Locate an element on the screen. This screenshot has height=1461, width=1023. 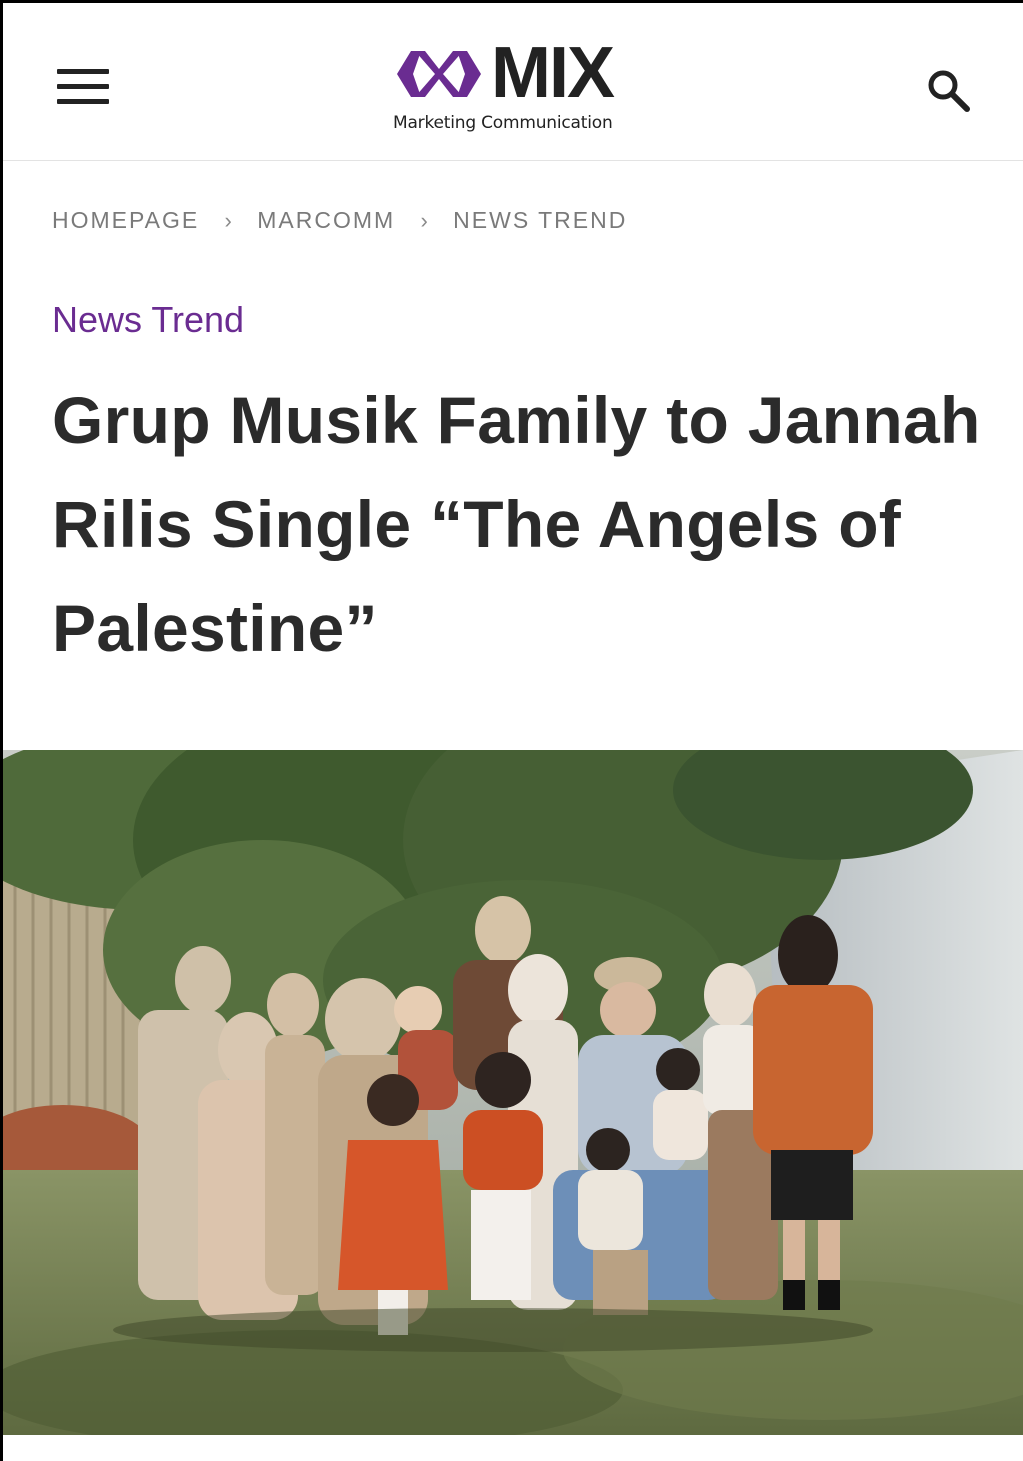
breadcrumb-homepage: HOMEPAGE is located at coordinates (125, 220).